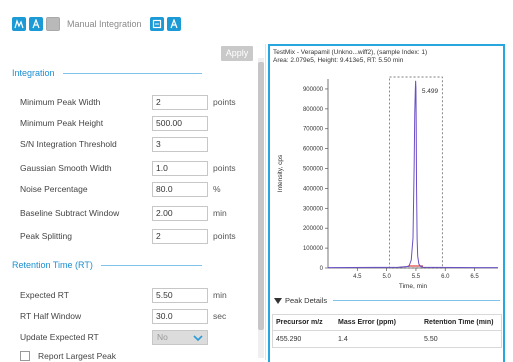  I want to click on table-cell: 5.50, so click(431, 339).